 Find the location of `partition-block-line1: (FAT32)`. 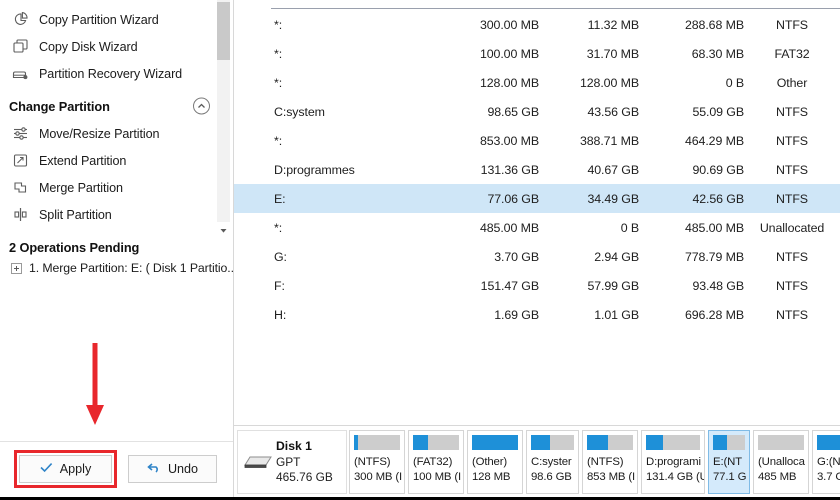

partition-block-line1: (FAT32) is located at coordinates (433, 462).